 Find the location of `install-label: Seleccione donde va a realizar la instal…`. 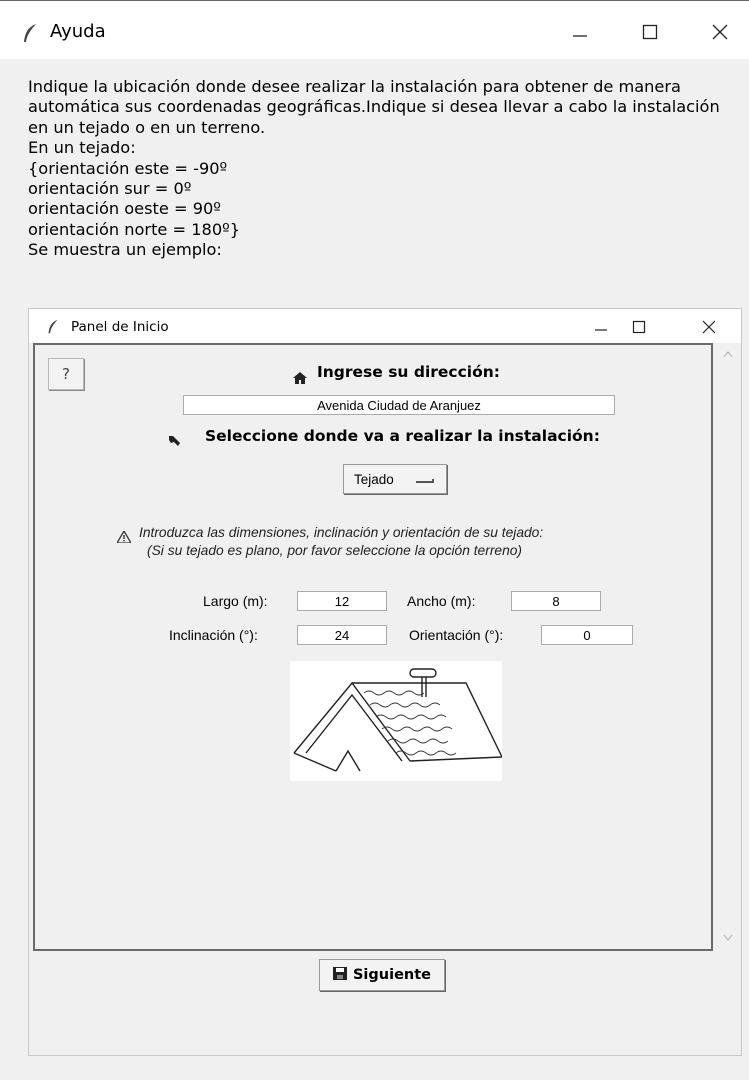

install-label: Seleccione donde va a realizar la instal… is located at coordinates (402, 436).